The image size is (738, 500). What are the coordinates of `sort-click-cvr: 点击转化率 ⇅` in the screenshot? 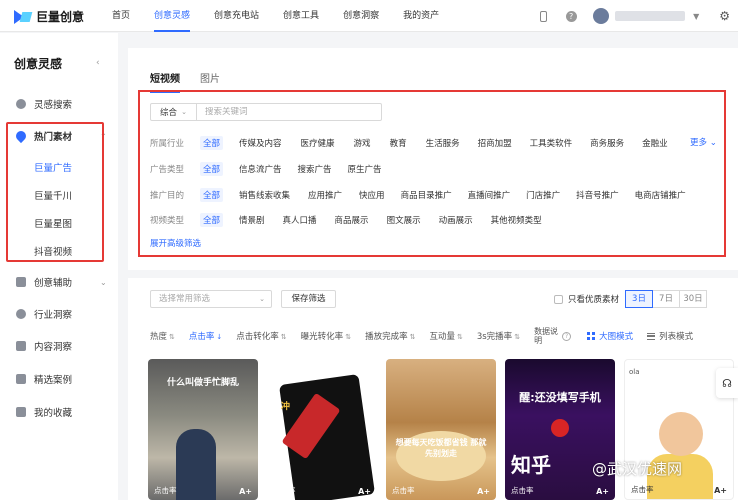 It's located at (261, 336).